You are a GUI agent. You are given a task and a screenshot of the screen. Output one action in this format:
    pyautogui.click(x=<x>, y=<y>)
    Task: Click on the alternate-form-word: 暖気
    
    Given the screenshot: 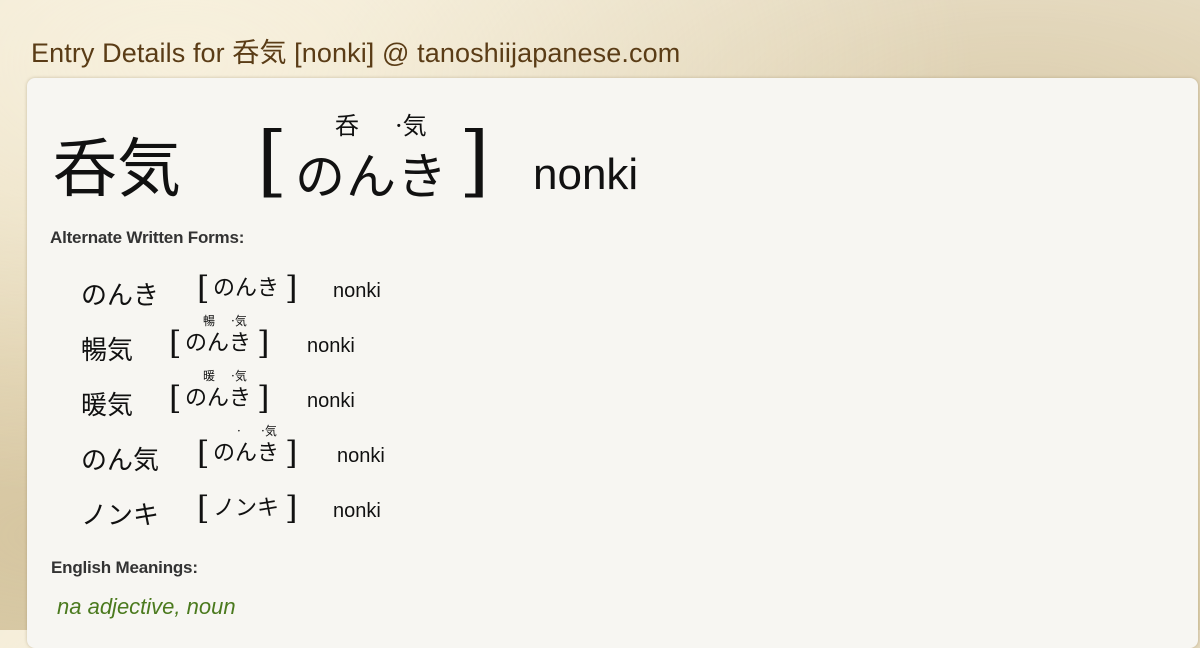 What is the action you would take?
    pyautogui.click(x=107, y=406)
    